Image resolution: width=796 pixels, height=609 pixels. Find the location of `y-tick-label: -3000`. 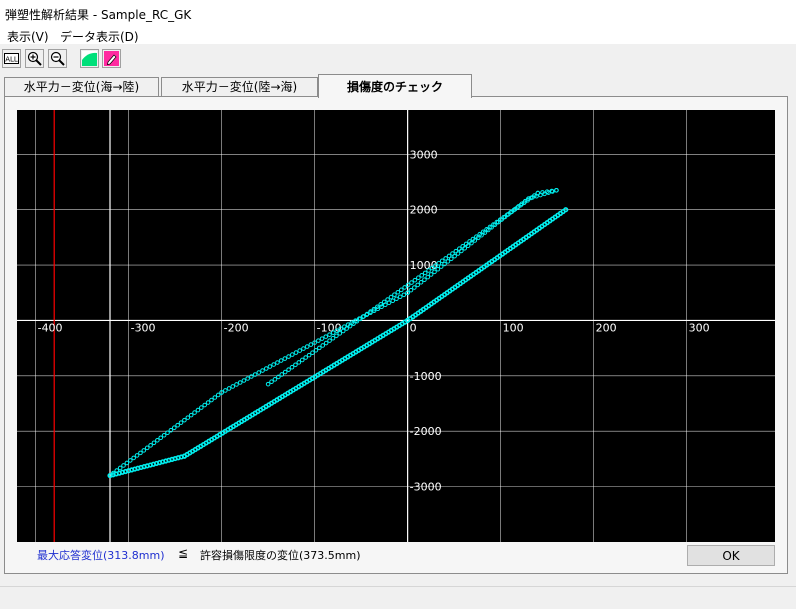

y-tick-label: -3000 is located at coordinates (426, 487).